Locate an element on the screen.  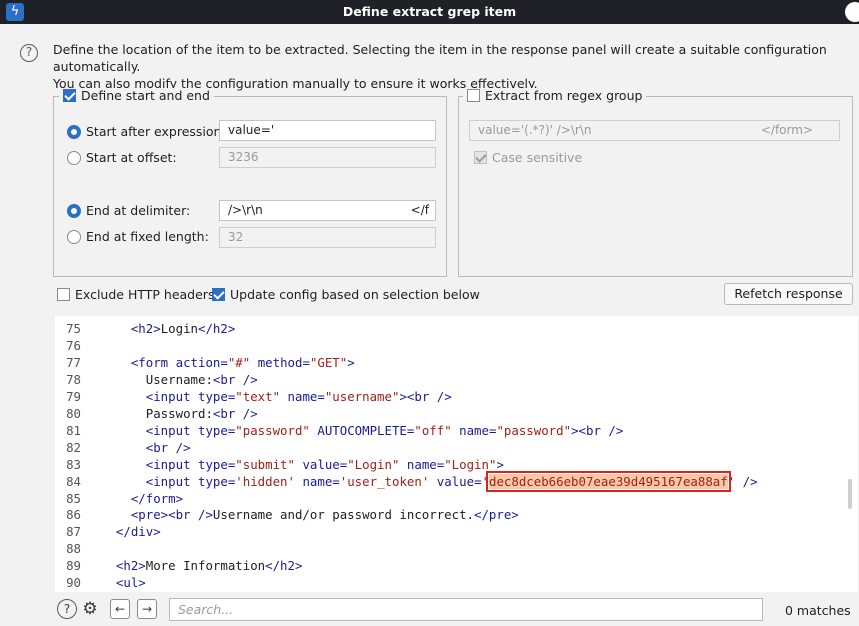
code-token: Username and/or password incorrect. is located at coordinates (343, 515).